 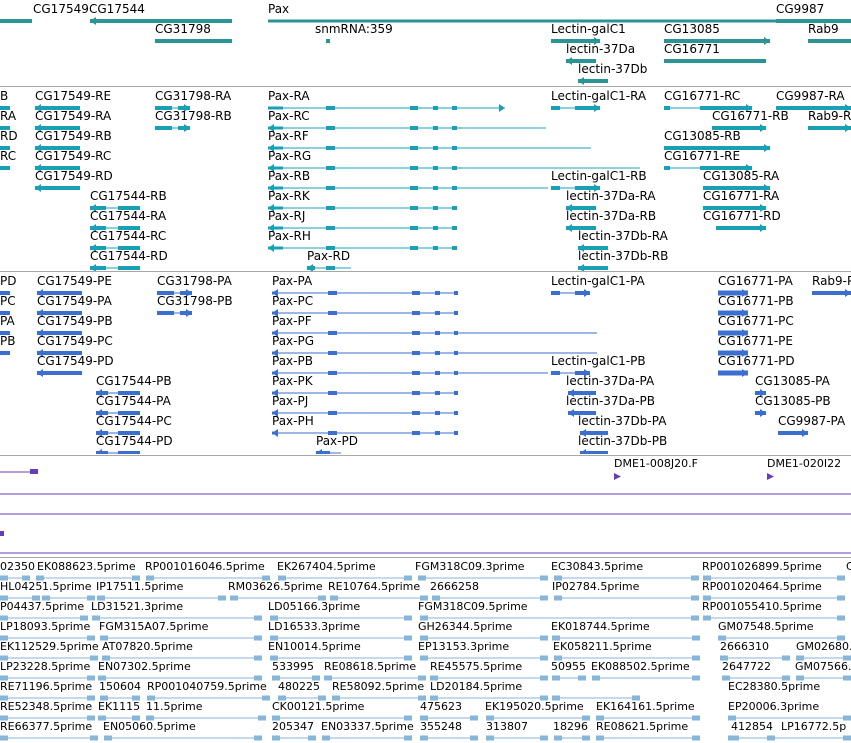 I want to click on protein-label: CG13085-PA, so click(x=792, y=381).